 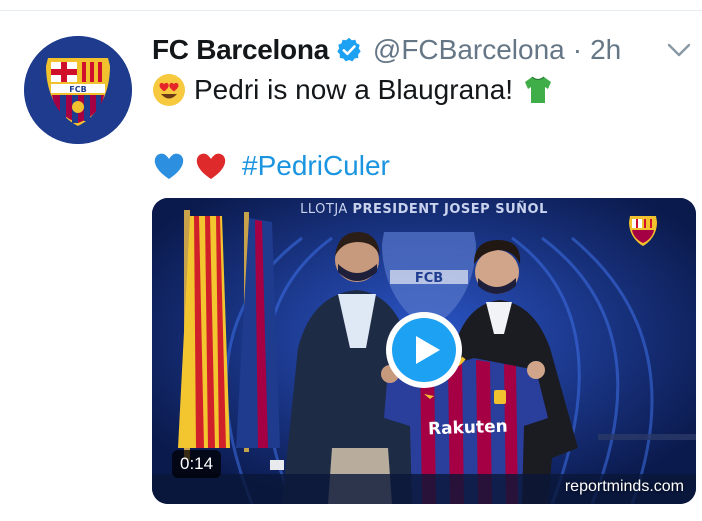 What do you see at coordinates (624, 486) in the screenshot?
I see `watermark-text: reportminds.com` at bounding box center [624, 486].